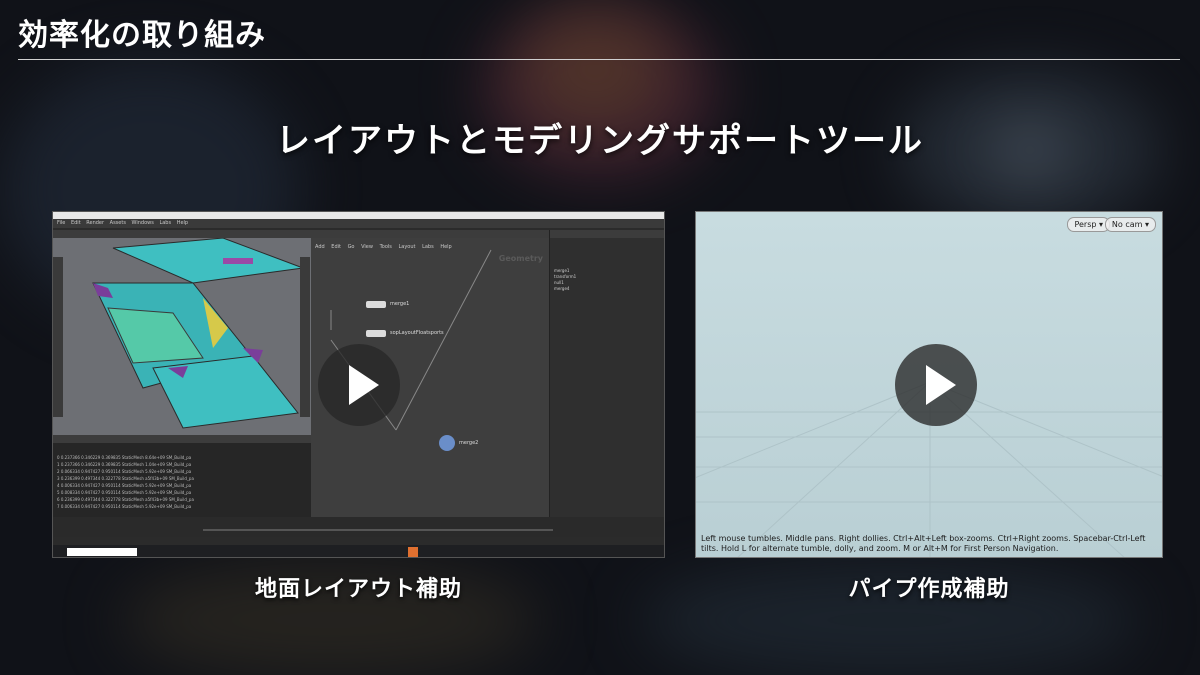 The height and width of the screenshot is (675, 1200). I want to click on os-taskbar, so click(358, 551).